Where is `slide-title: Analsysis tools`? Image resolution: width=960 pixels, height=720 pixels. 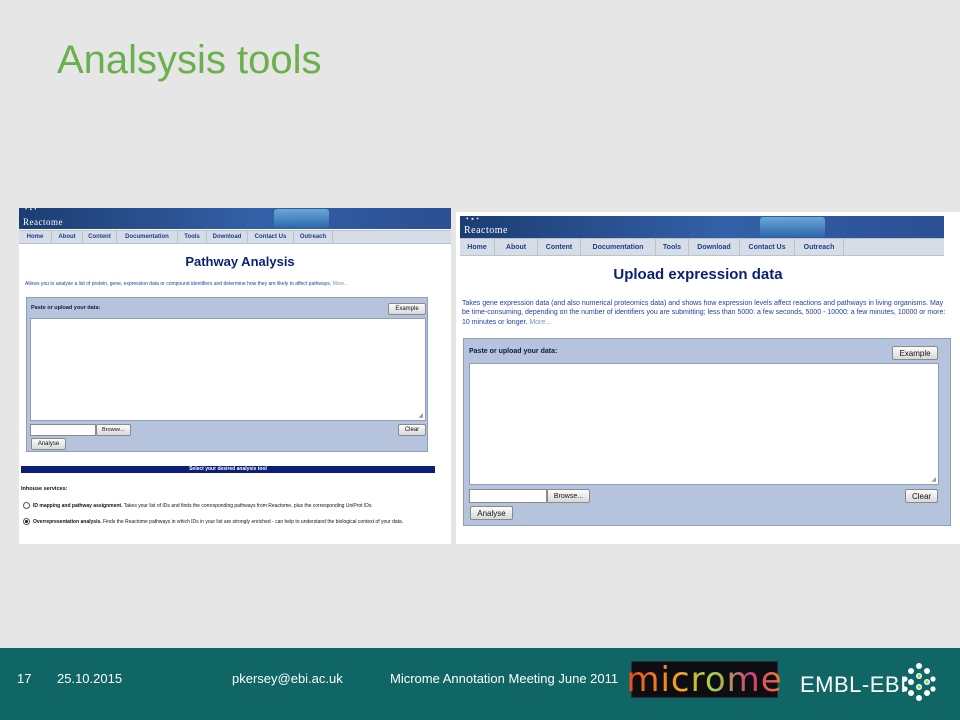
slide-title: Analsysis tools is located at coordinates (189, 60).